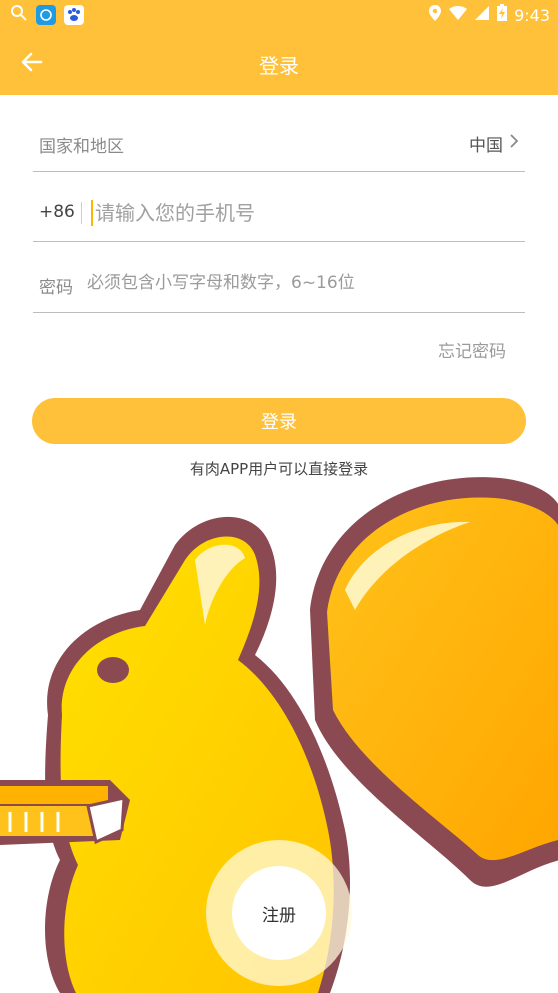  Describe the element at coordinates (19, 15) in the screenshot. I see `search-icon` at that location.